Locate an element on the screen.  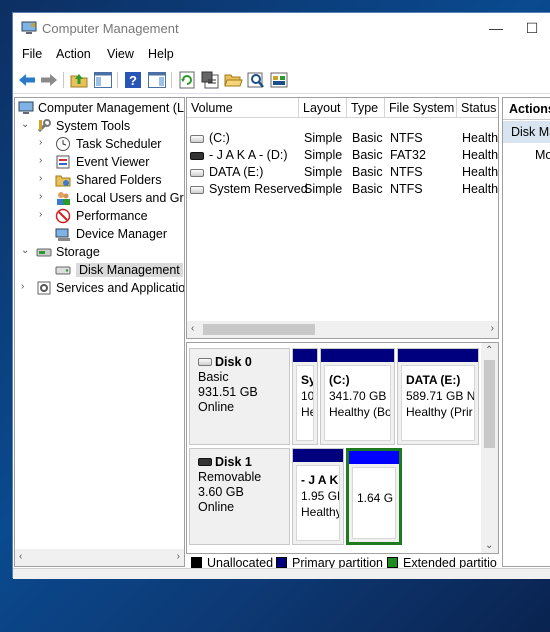
search-icon is located at coordinates (256, 80).